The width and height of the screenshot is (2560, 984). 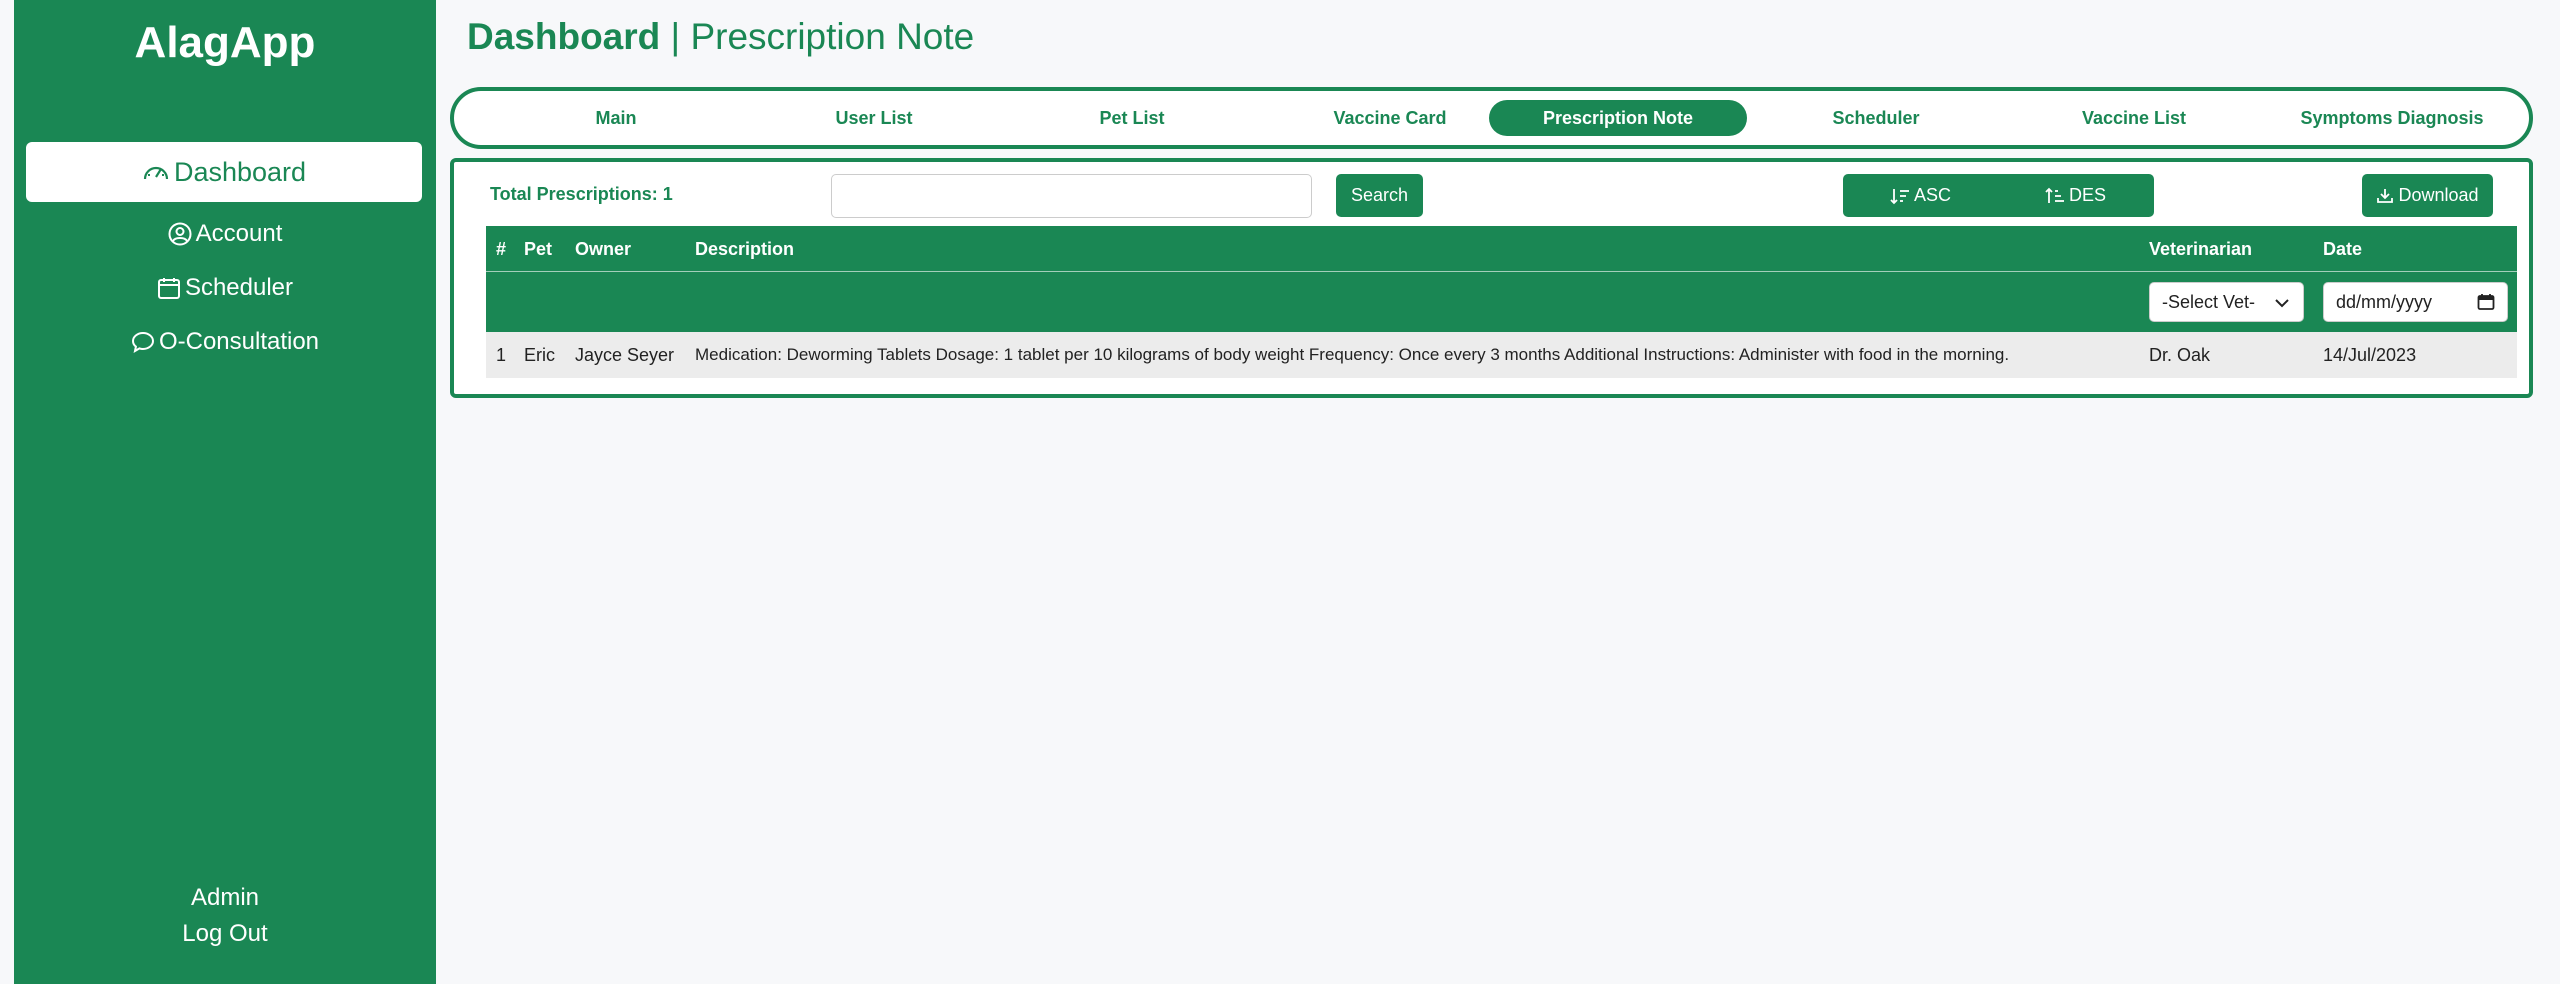 What do you see at coordinates (2392, 118) in the screenshot?
I see `tab-symptoms-diagnosis: Symptoms Diagnosis` at bounding box center [2392, 118].